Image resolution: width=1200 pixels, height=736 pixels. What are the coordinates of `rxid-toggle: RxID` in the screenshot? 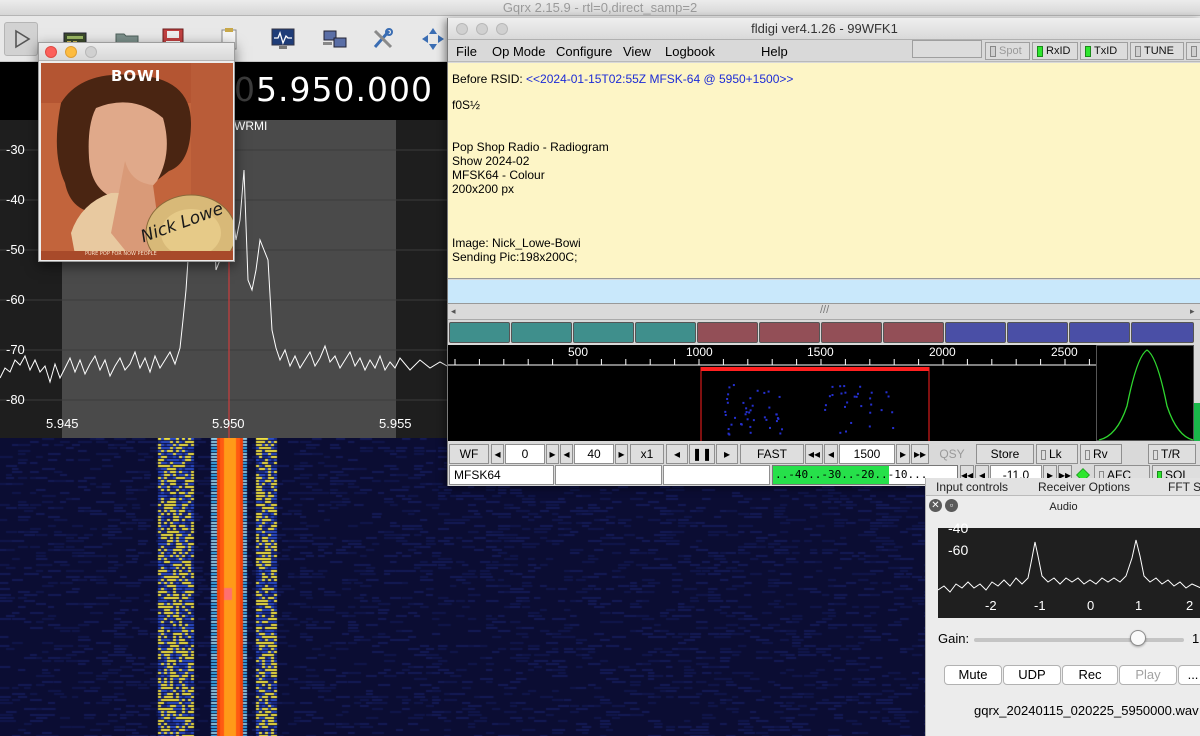 It's located at (1055, 51).